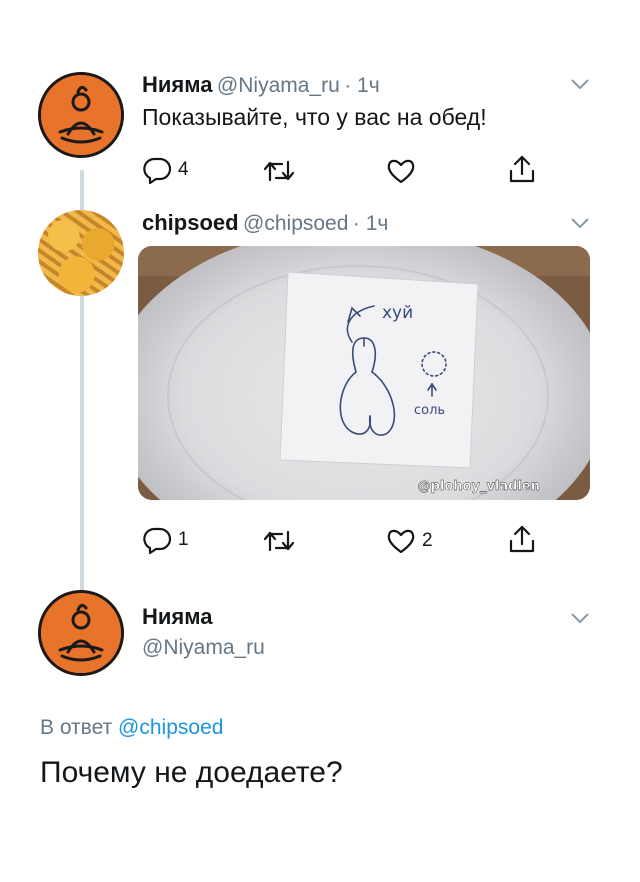 This screenshot has width=640, height=882. Describe the element at coordinates (429, 410) in the screenshot. I see `note-word-2: соль` at that location.